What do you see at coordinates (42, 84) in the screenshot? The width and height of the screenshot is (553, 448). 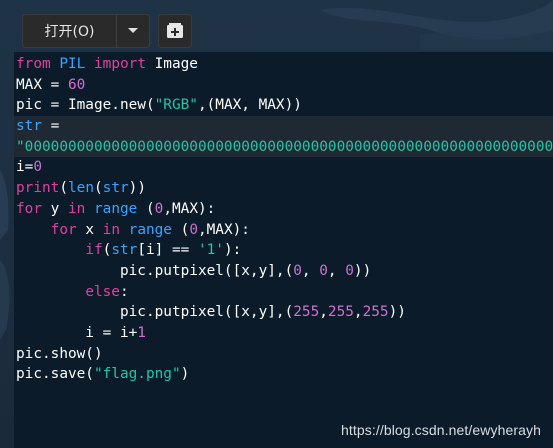 I see `code-token: MAX =` at bounding box center [42, 84].